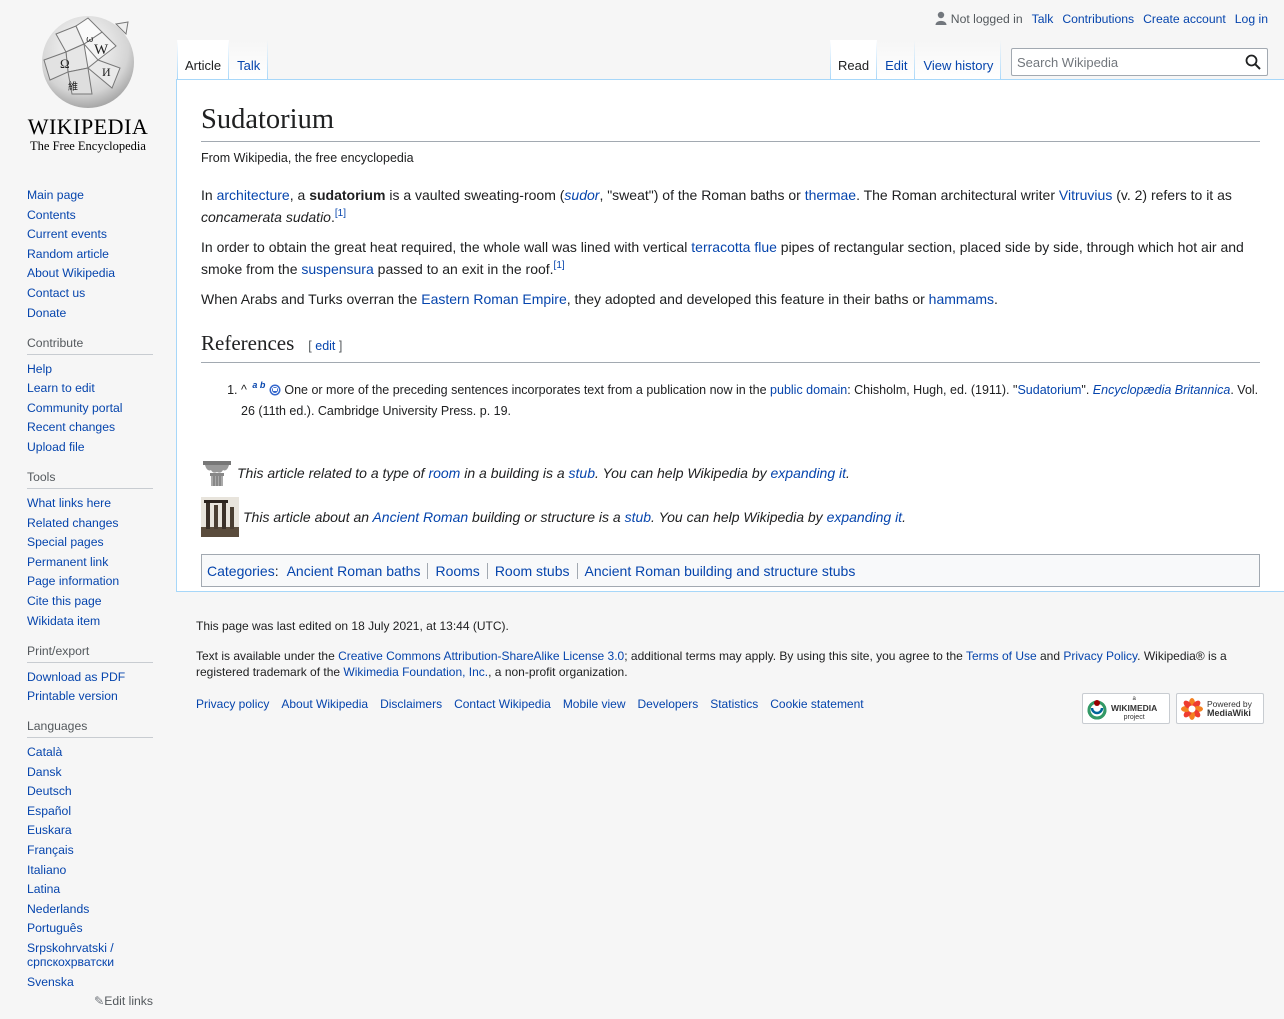  Describe the element at coordinates (71, 427) in the screenshot. I see `sidebar-item-recent-changes: Recent changes` at that location.